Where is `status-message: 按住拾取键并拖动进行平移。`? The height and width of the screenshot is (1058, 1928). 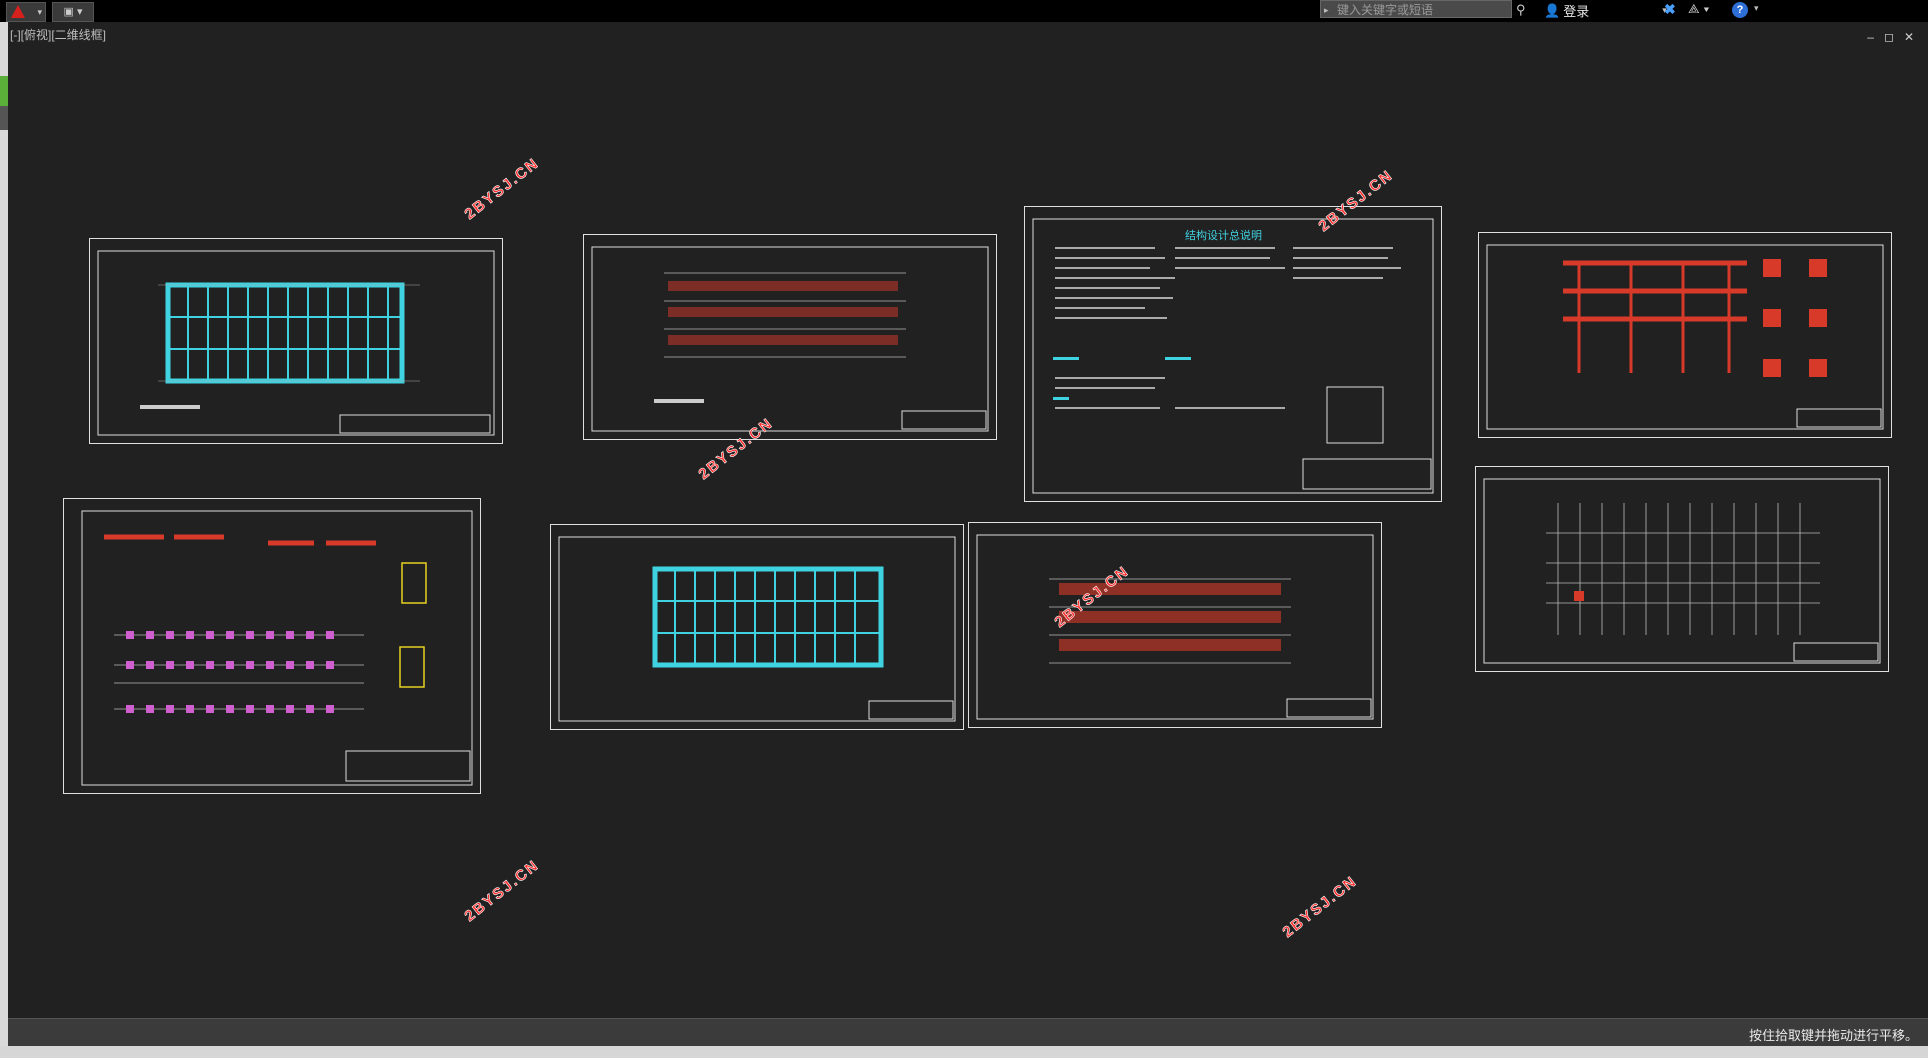 status-message: 按住拾取键并拖动进行平移。 is located at coordinates (1833, 1035).